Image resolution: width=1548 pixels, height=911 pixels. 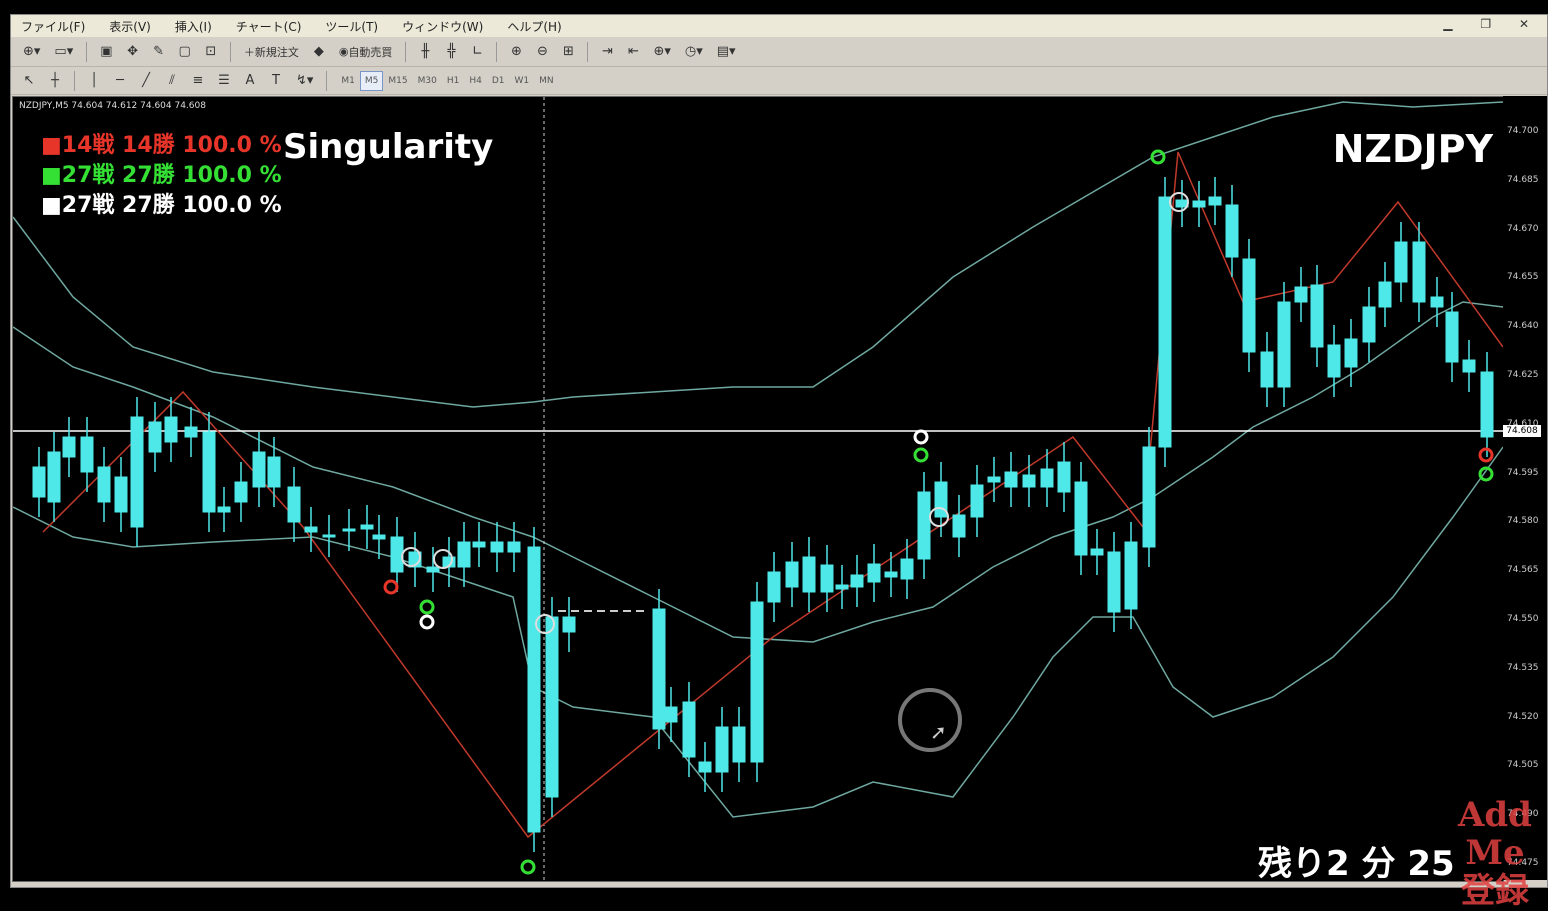 I want to click on periods-icon: ◷▾, so click(x=694, y=52).